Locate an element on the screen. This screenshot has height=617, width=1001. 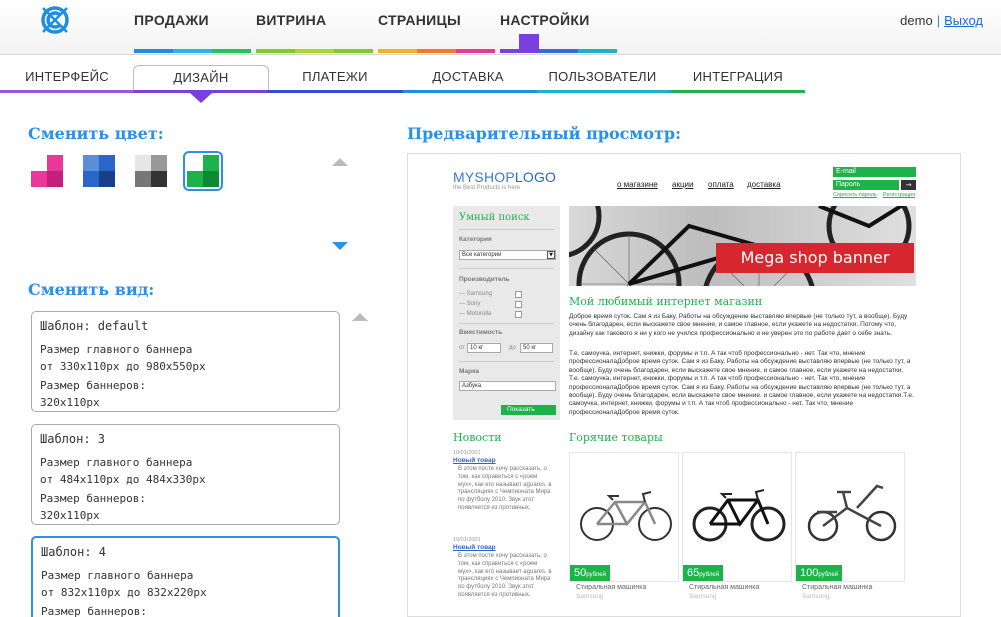
price-value: 50 is located at coordinates (580, 573).